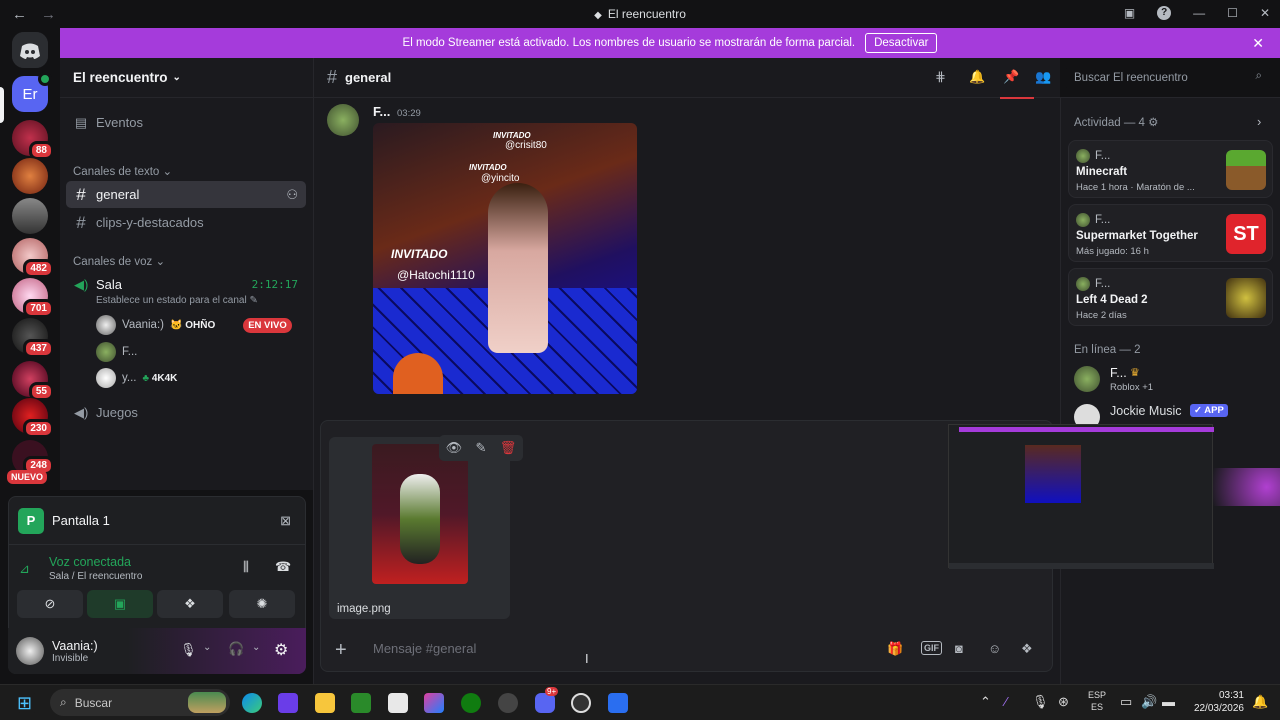 The height and width of the screenshot is (720, 1280). What do you see at coordinates (1265, 13) in the screenshot?
I see `close-window-icon: ✕` at bounding box center [1265, 13].